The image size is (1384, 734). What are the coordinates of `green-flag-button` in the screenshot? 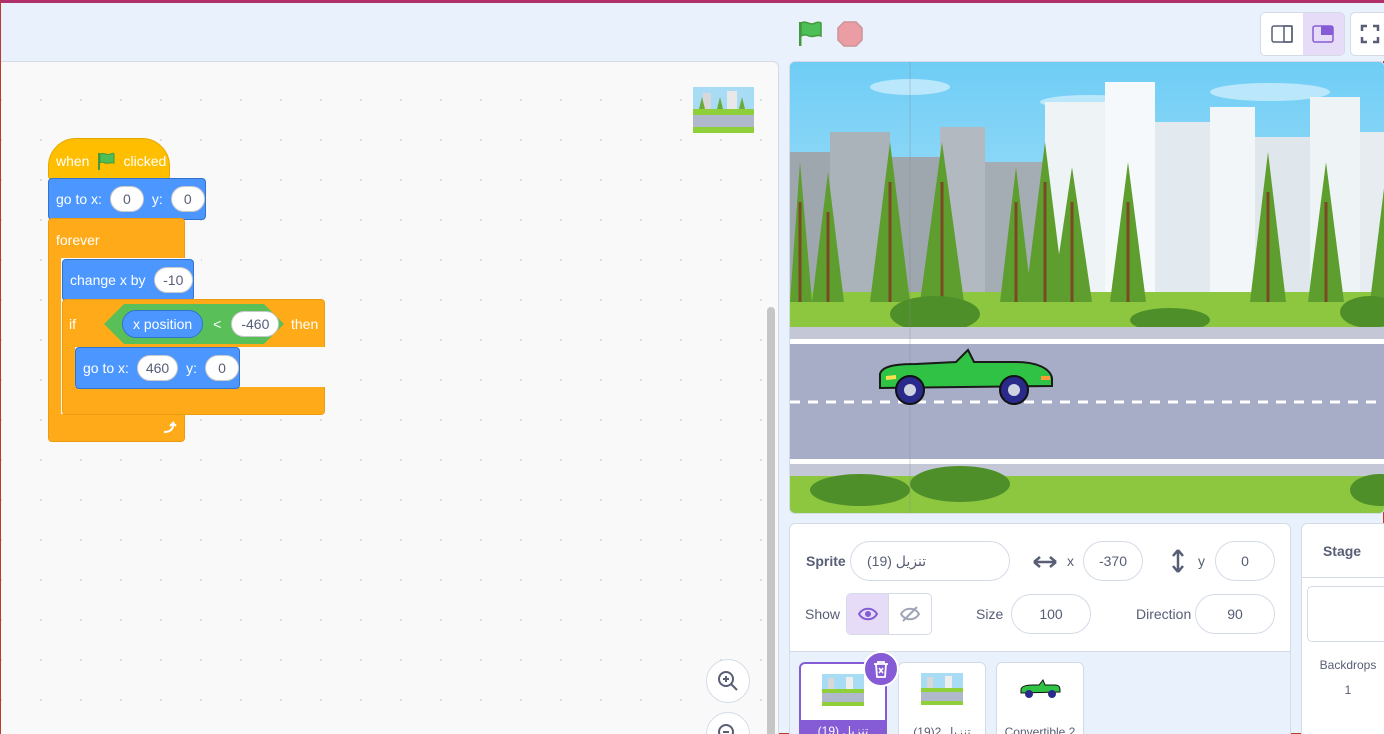 It's located at (810, 34).